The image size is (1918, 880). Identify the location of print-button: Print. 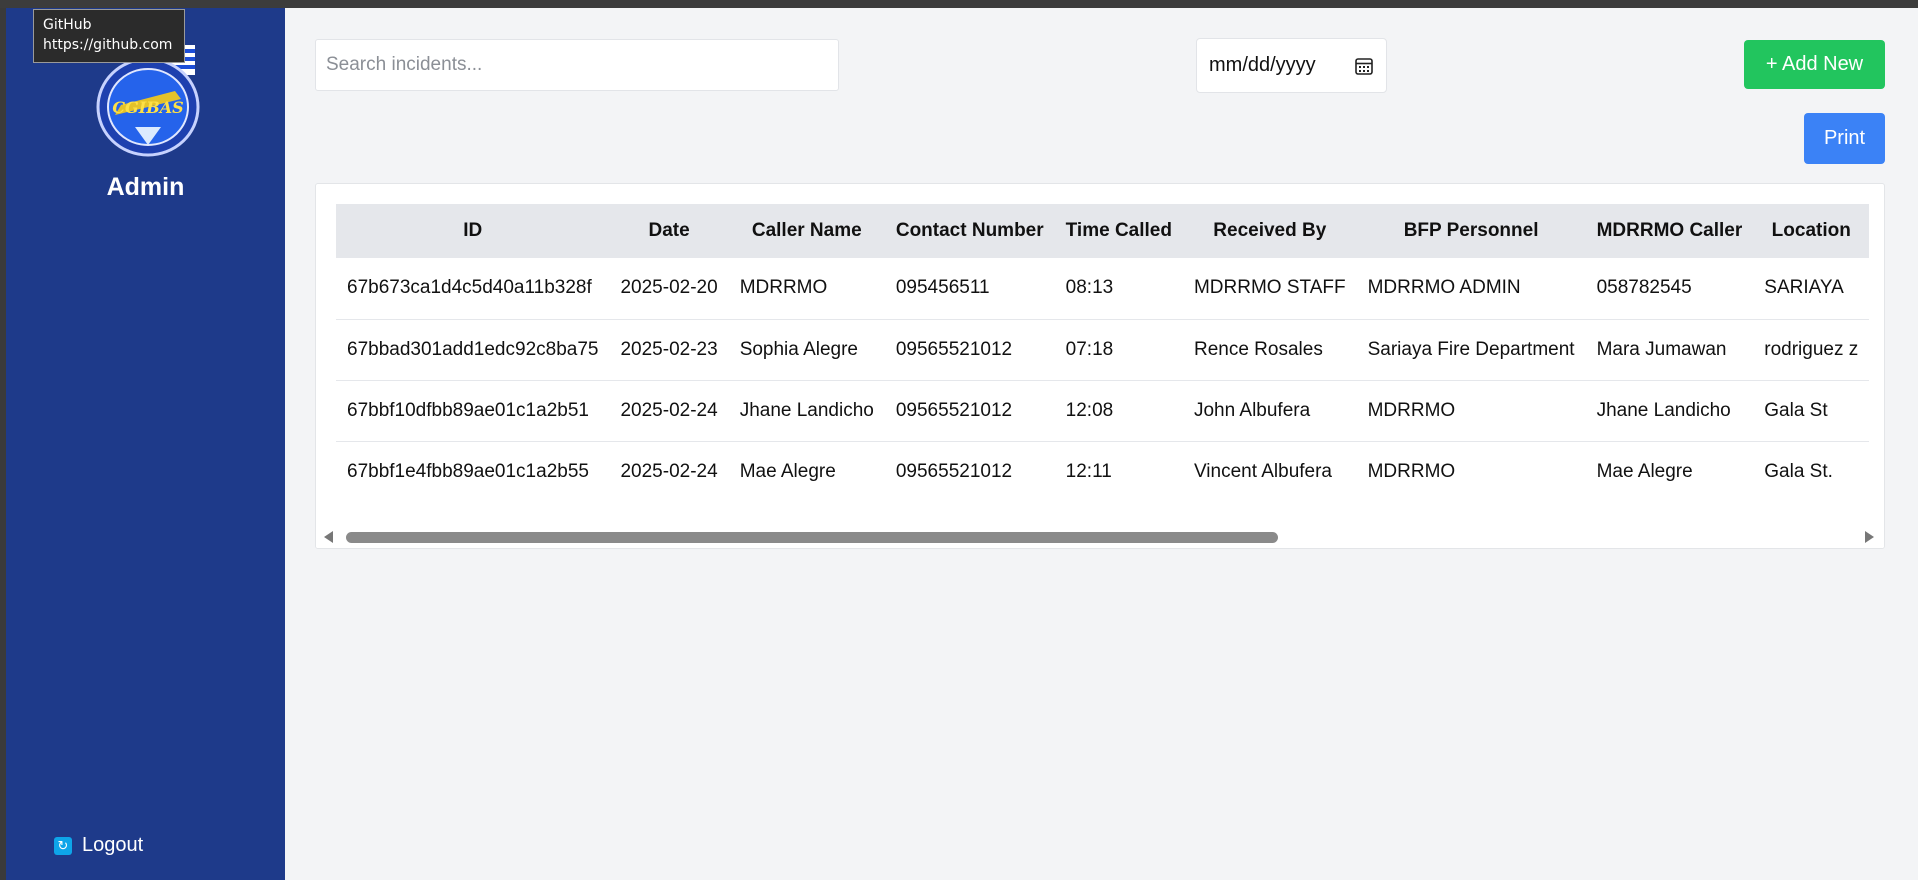
(1844, 138).